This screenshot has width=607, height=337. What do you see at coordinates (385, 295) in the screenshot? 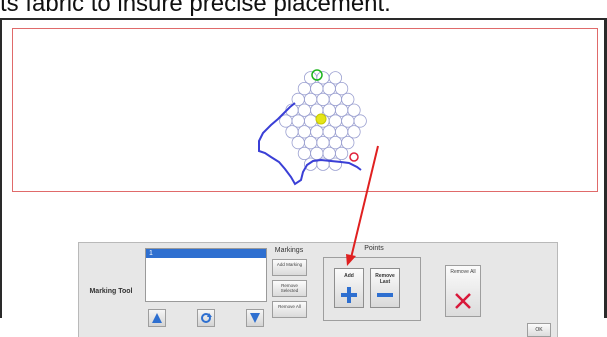
I see `minus-icon` at bounding box center [385, 295].